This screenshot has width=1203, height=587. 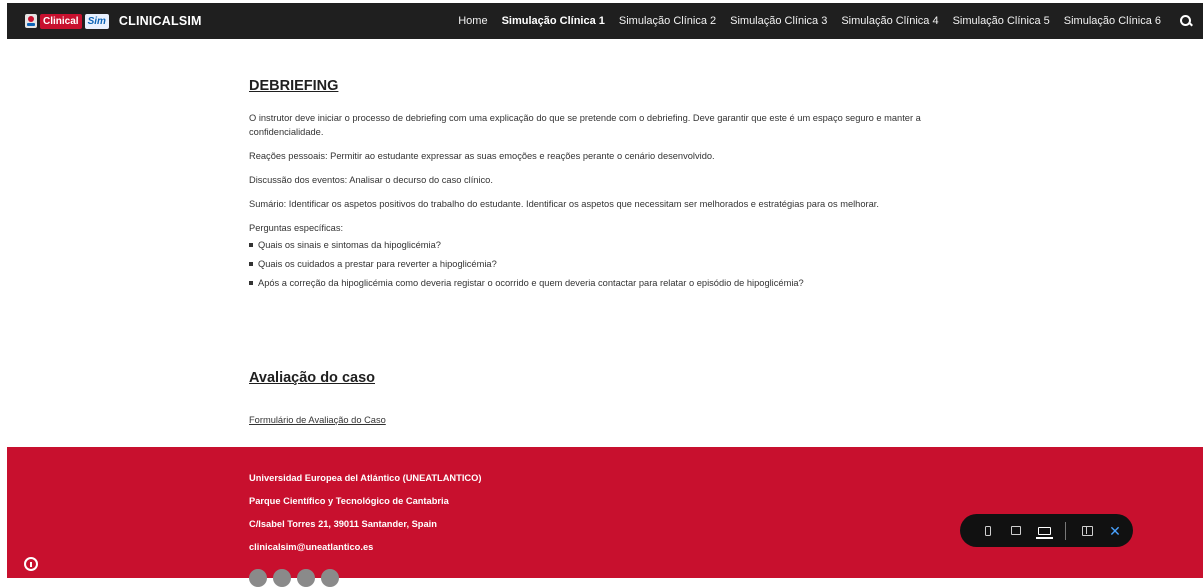 I want to click on nav-simulacao-2: Simulação Clínica 2, so click(x=667, y=21).